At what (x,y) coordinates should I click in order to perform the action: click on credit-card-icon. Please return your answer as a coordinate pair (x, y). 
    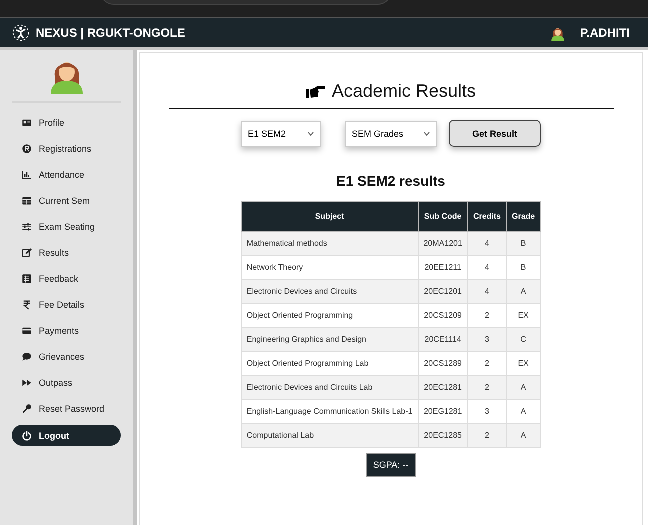
    Looking at the image, I should click on (27, 331).